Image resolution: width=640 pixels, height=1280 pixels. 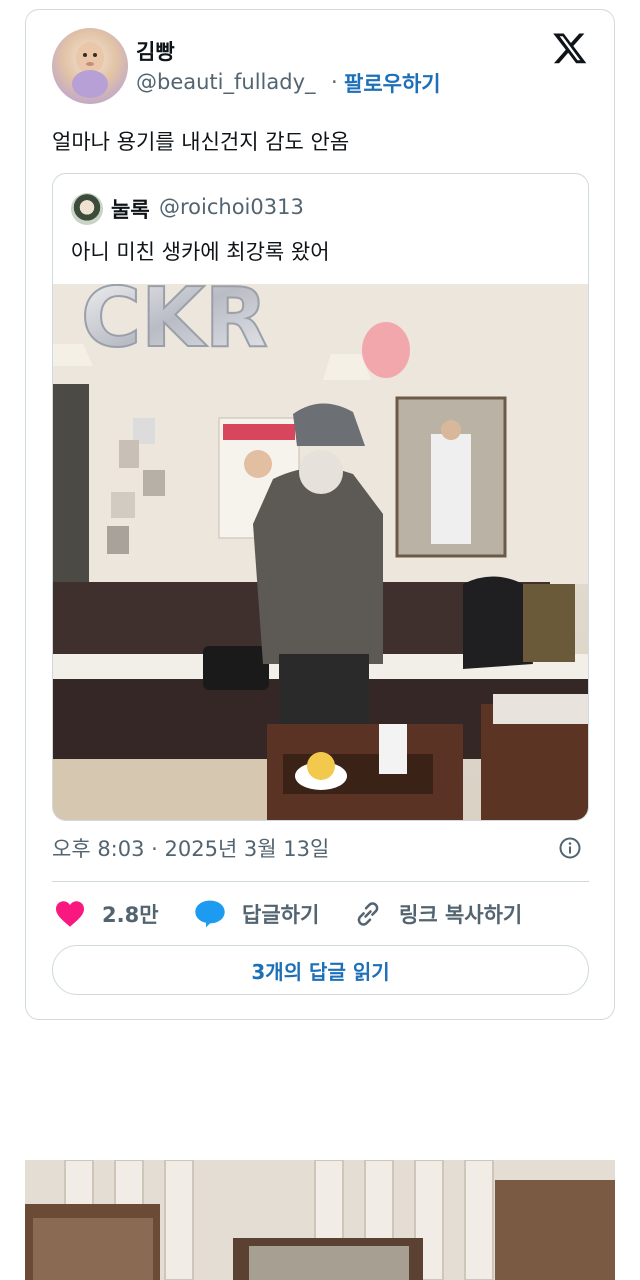 I want to click on like-button: 2.8만, so click(x=106, y=914).